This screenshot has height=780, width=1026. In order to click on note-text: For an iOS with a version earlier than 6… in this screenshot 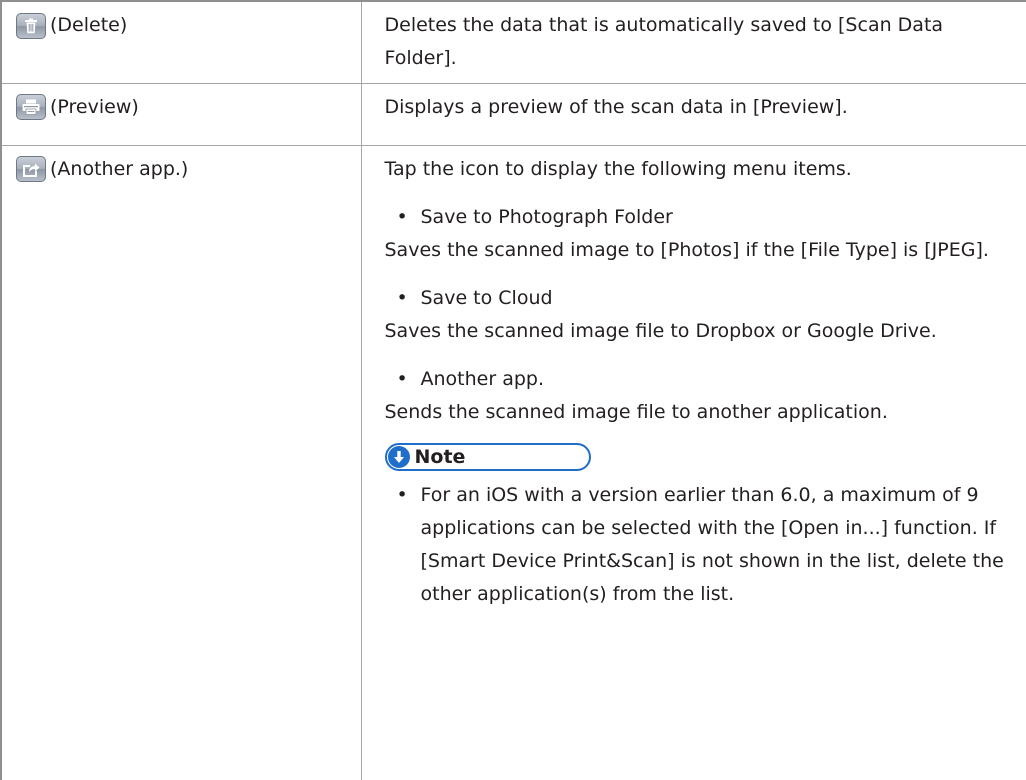, I will do `click(712, 544)`.